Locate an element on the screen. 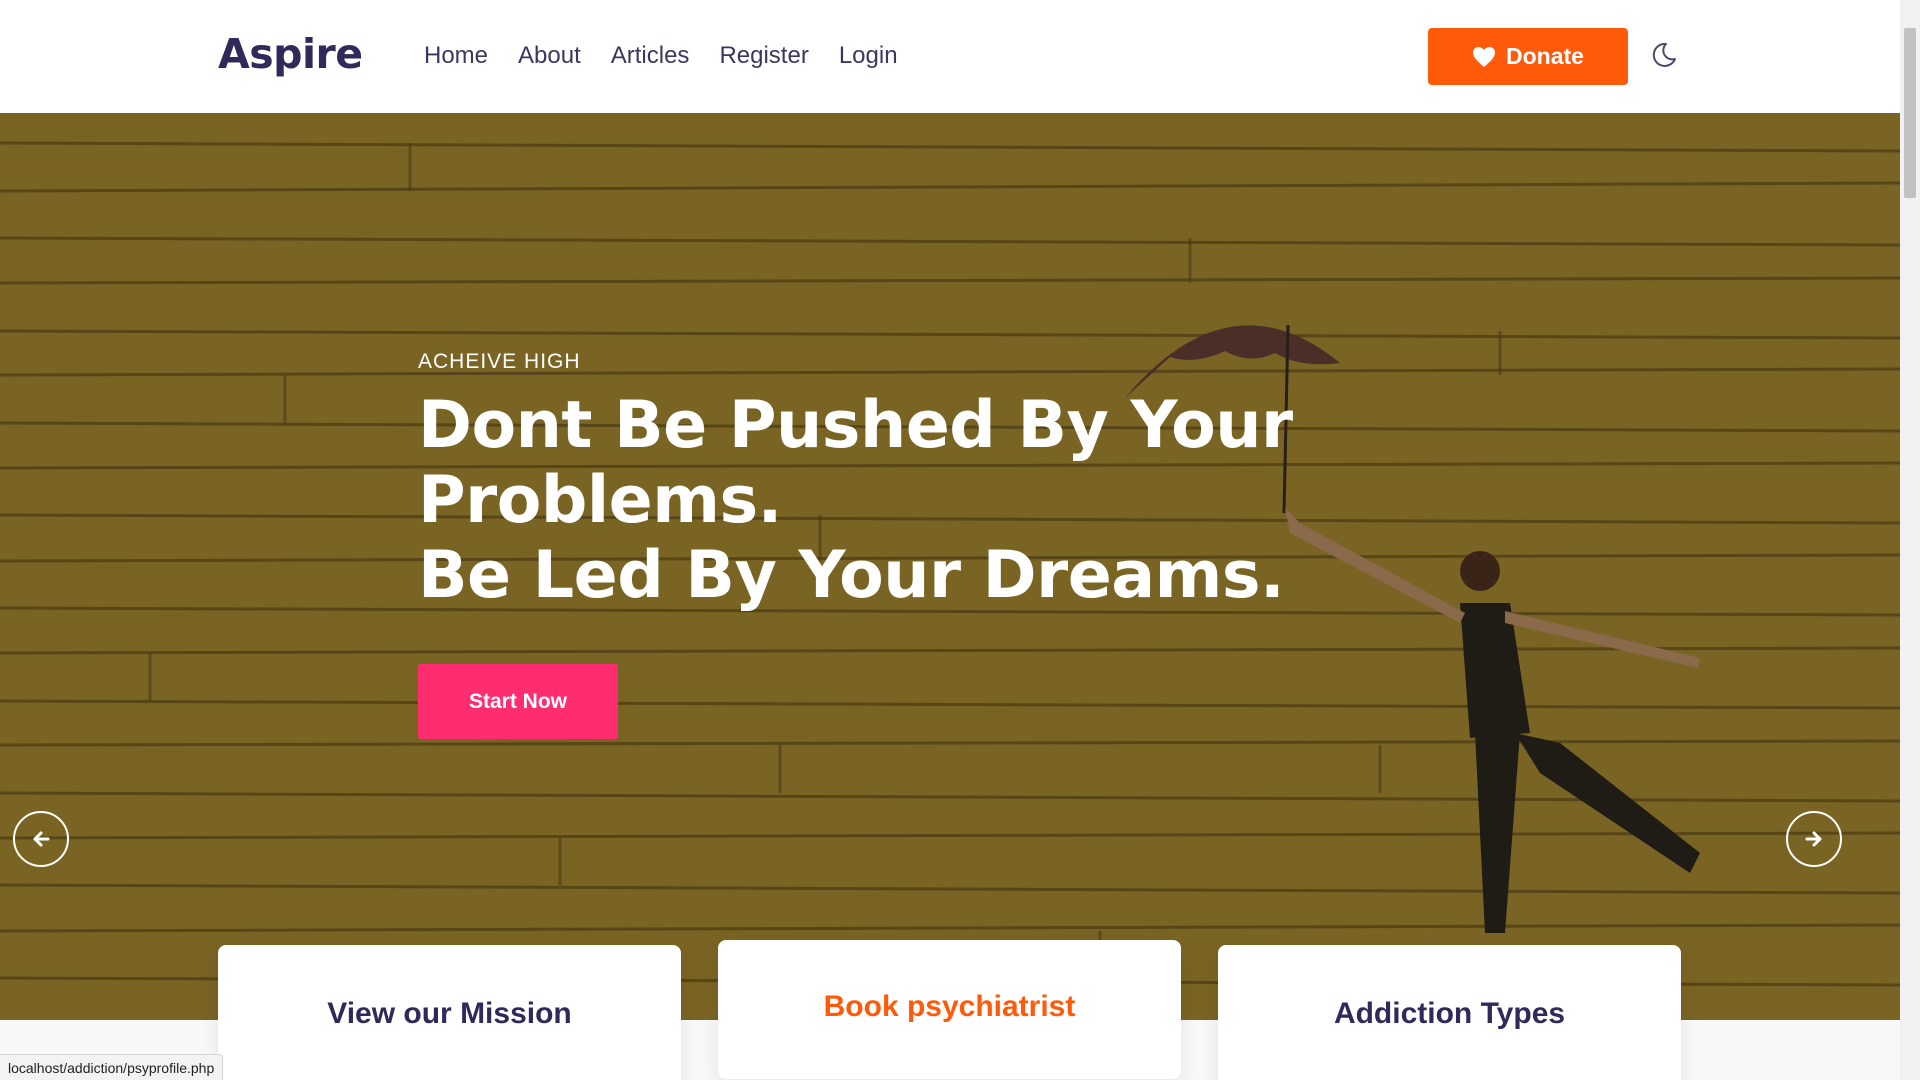 The height and width of the screenshot is (1080, 1920). hero-kicker: ACHEIVE HIGH is located at coordinates (499, 361).